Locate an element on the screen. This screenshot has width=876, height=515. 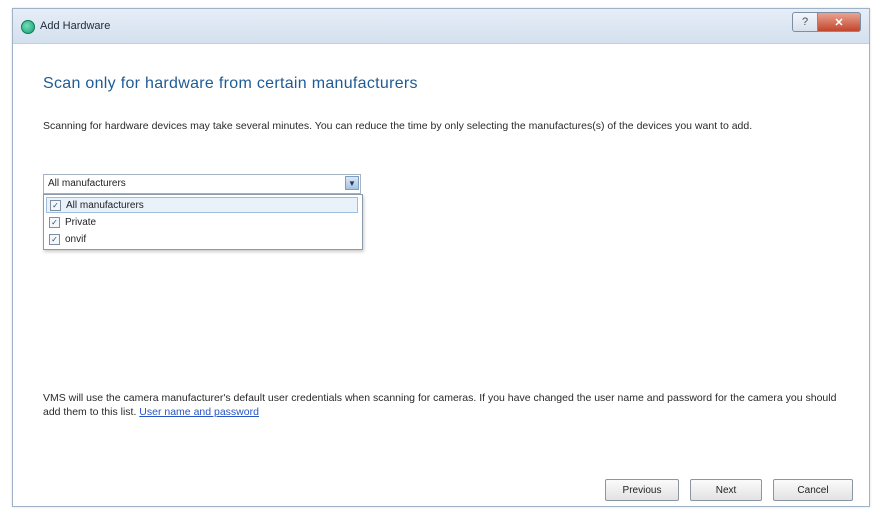
manufacturer-dropdown-list: ✓ All manufacturers ✓ Private ✓ onvif is located at coordinates (203, 222).